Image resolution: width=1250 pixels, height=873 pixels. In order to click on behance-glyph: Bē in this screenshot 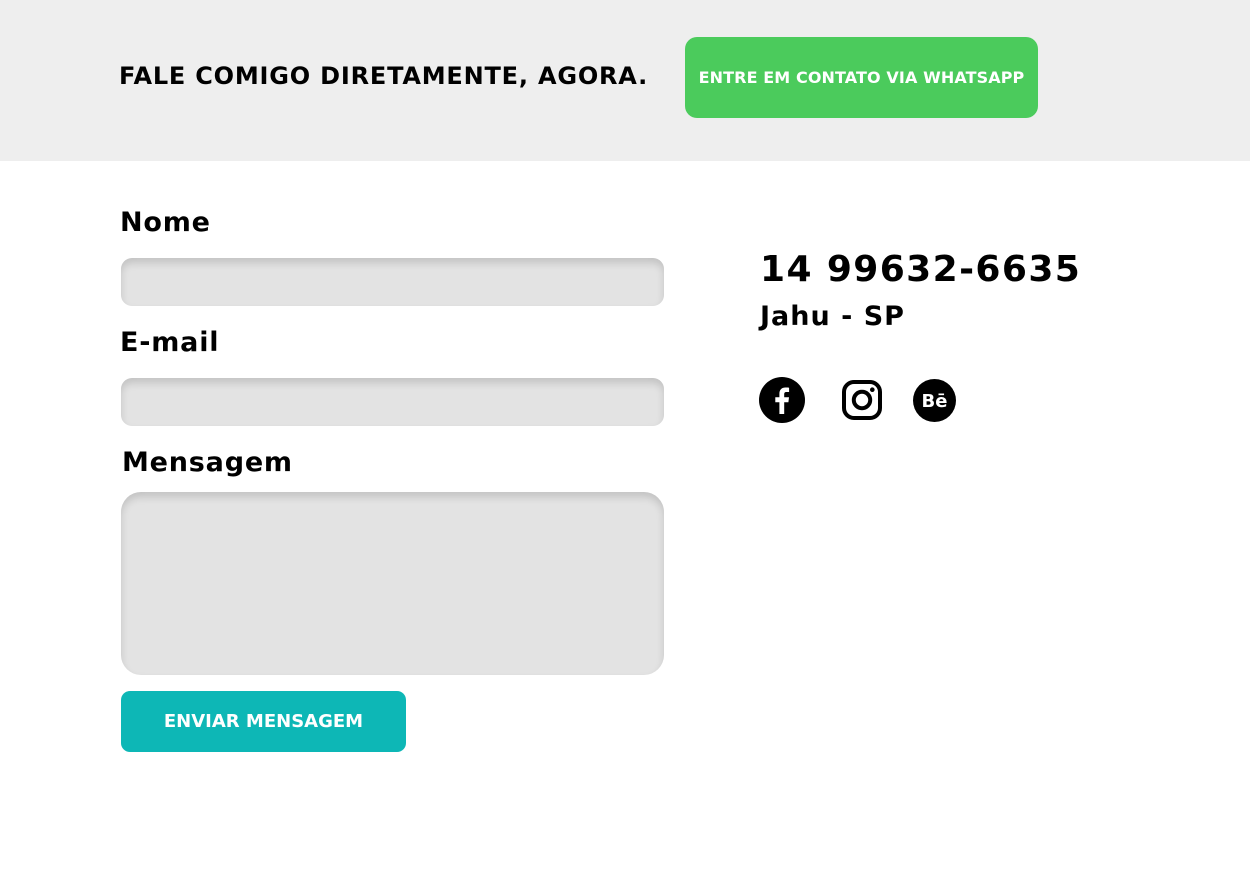, I will do `click(935, 401)`.